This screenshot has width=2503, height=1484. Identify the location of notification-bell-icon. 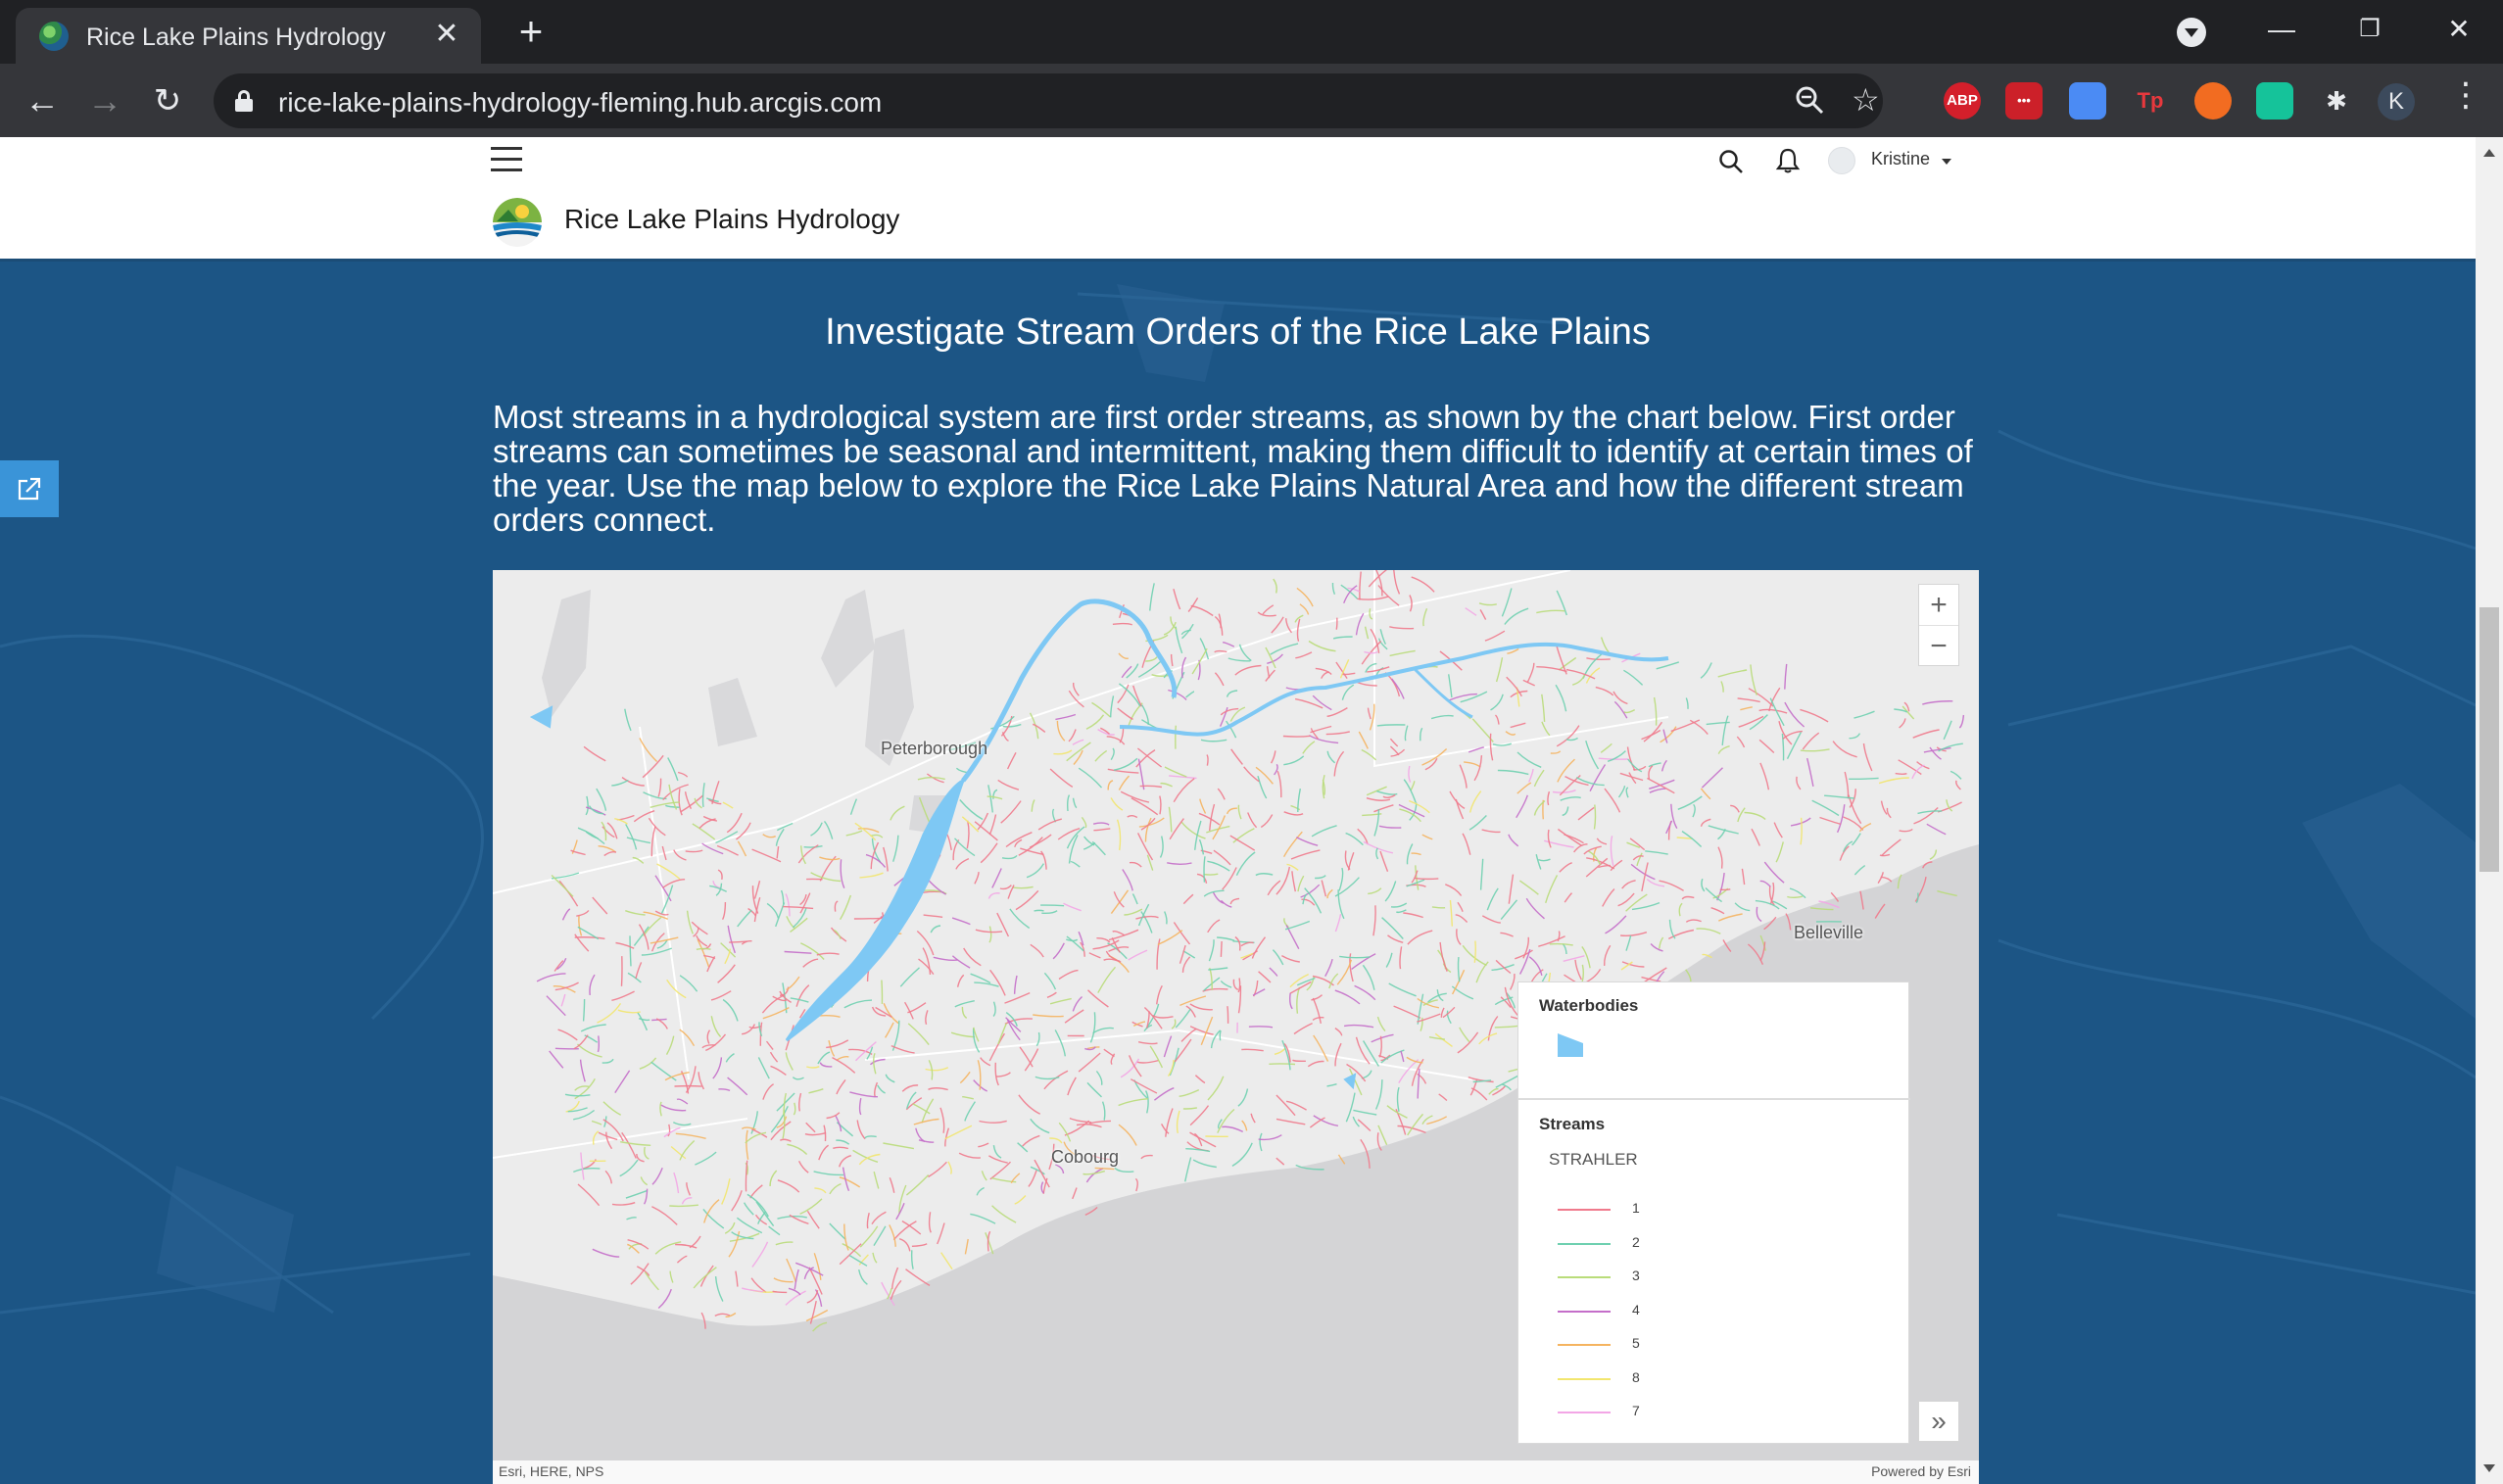
(1788, 160).